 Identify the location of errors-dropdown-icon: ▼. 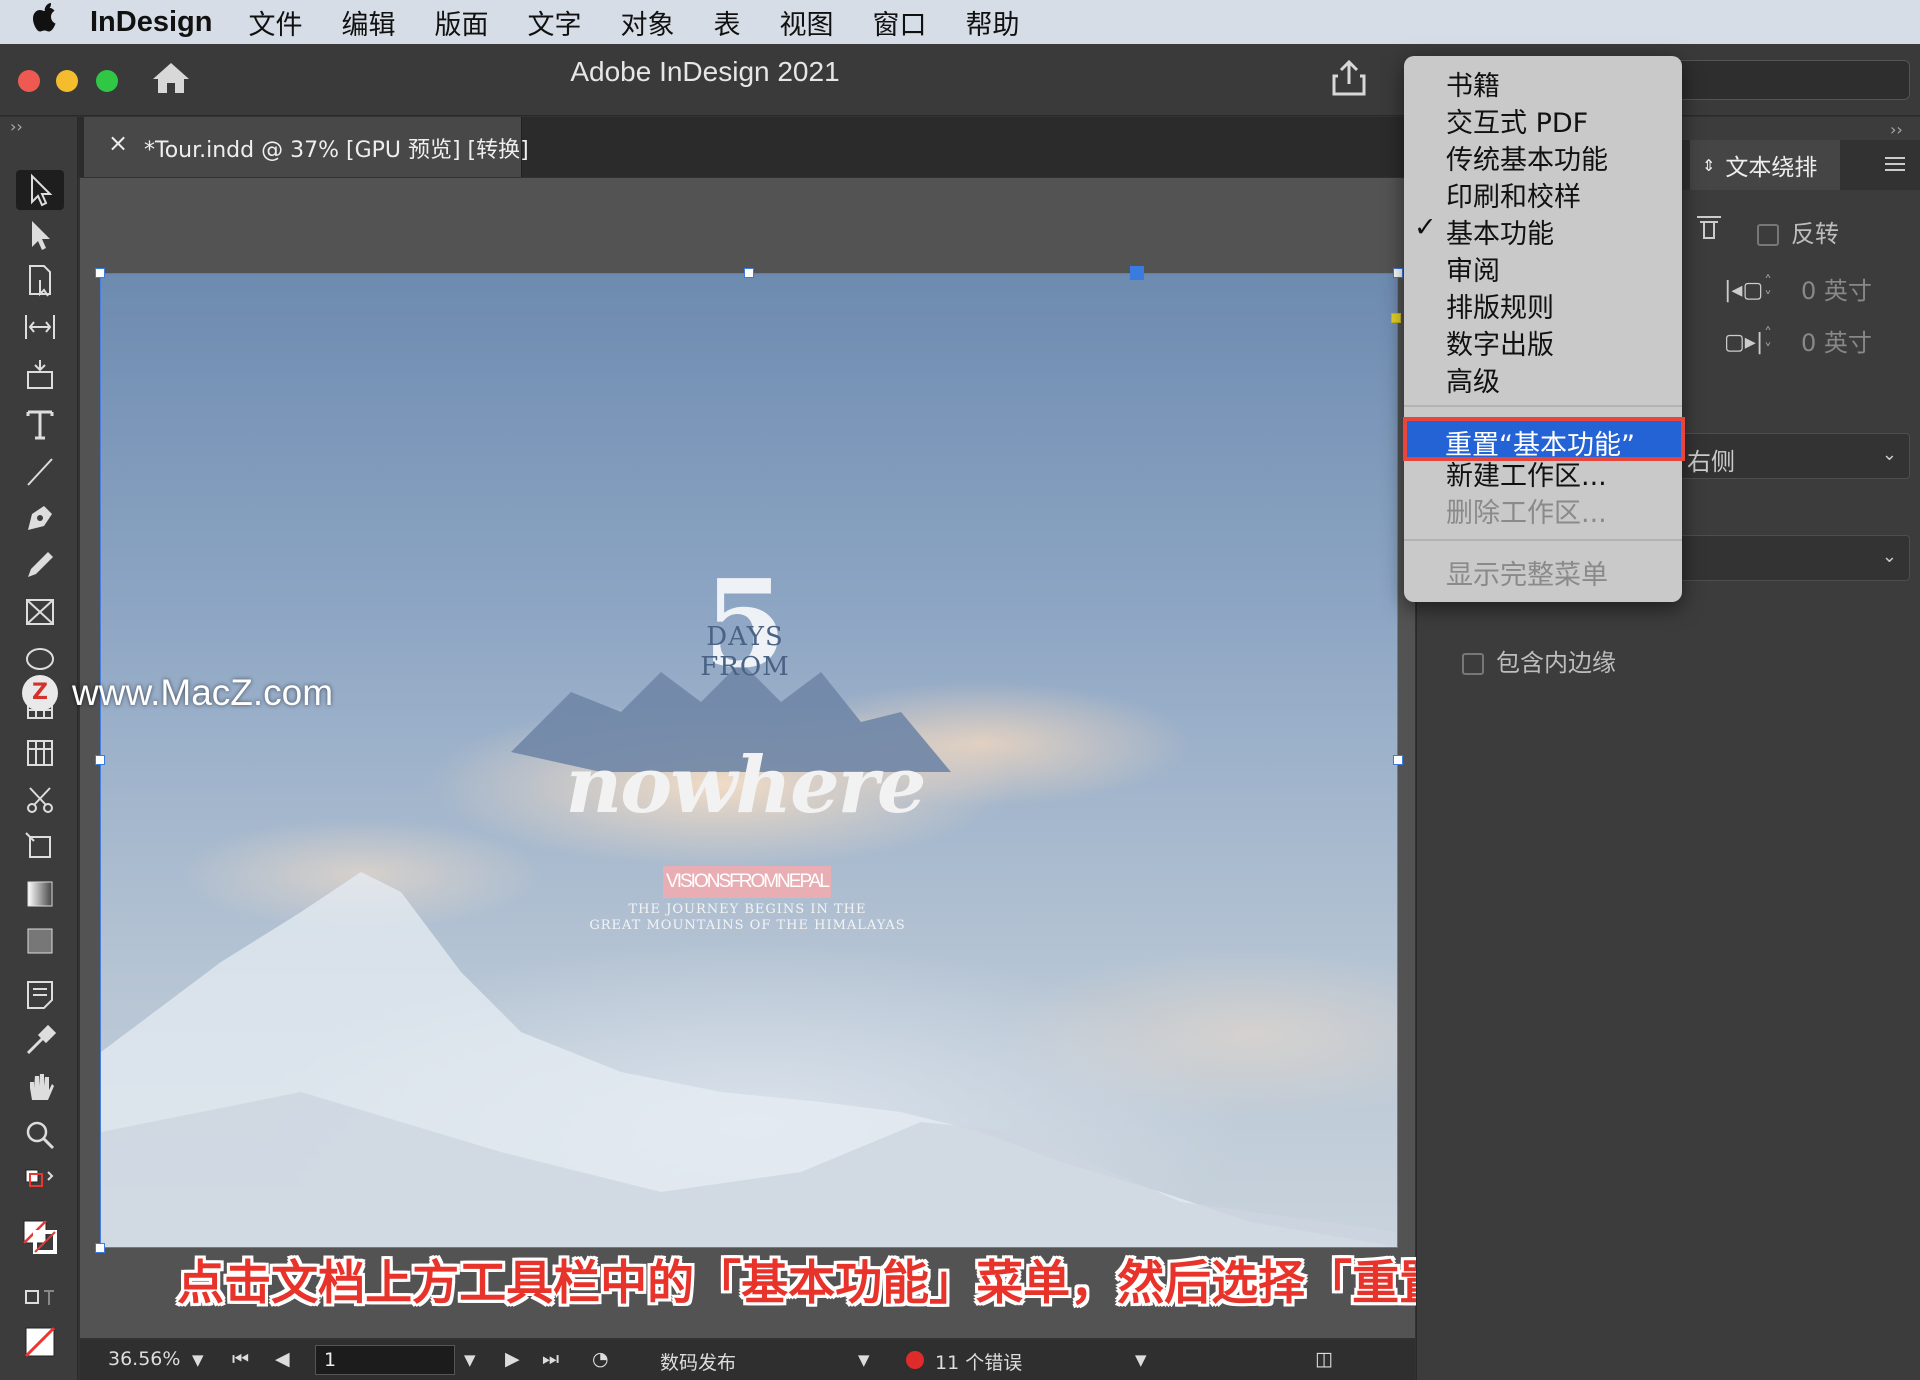
(1141, 1360).